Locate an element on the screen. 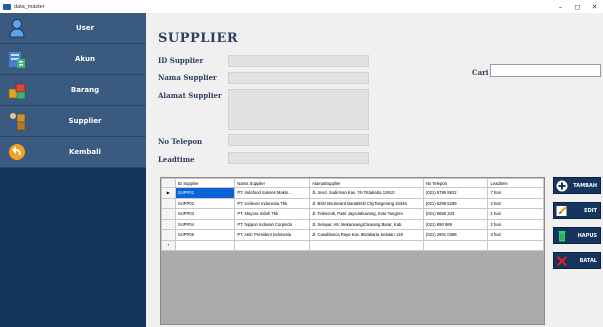 The height and width of the screenshot is (327, 603). table-cell: SUPP01 is located at coordinates (205, 193).